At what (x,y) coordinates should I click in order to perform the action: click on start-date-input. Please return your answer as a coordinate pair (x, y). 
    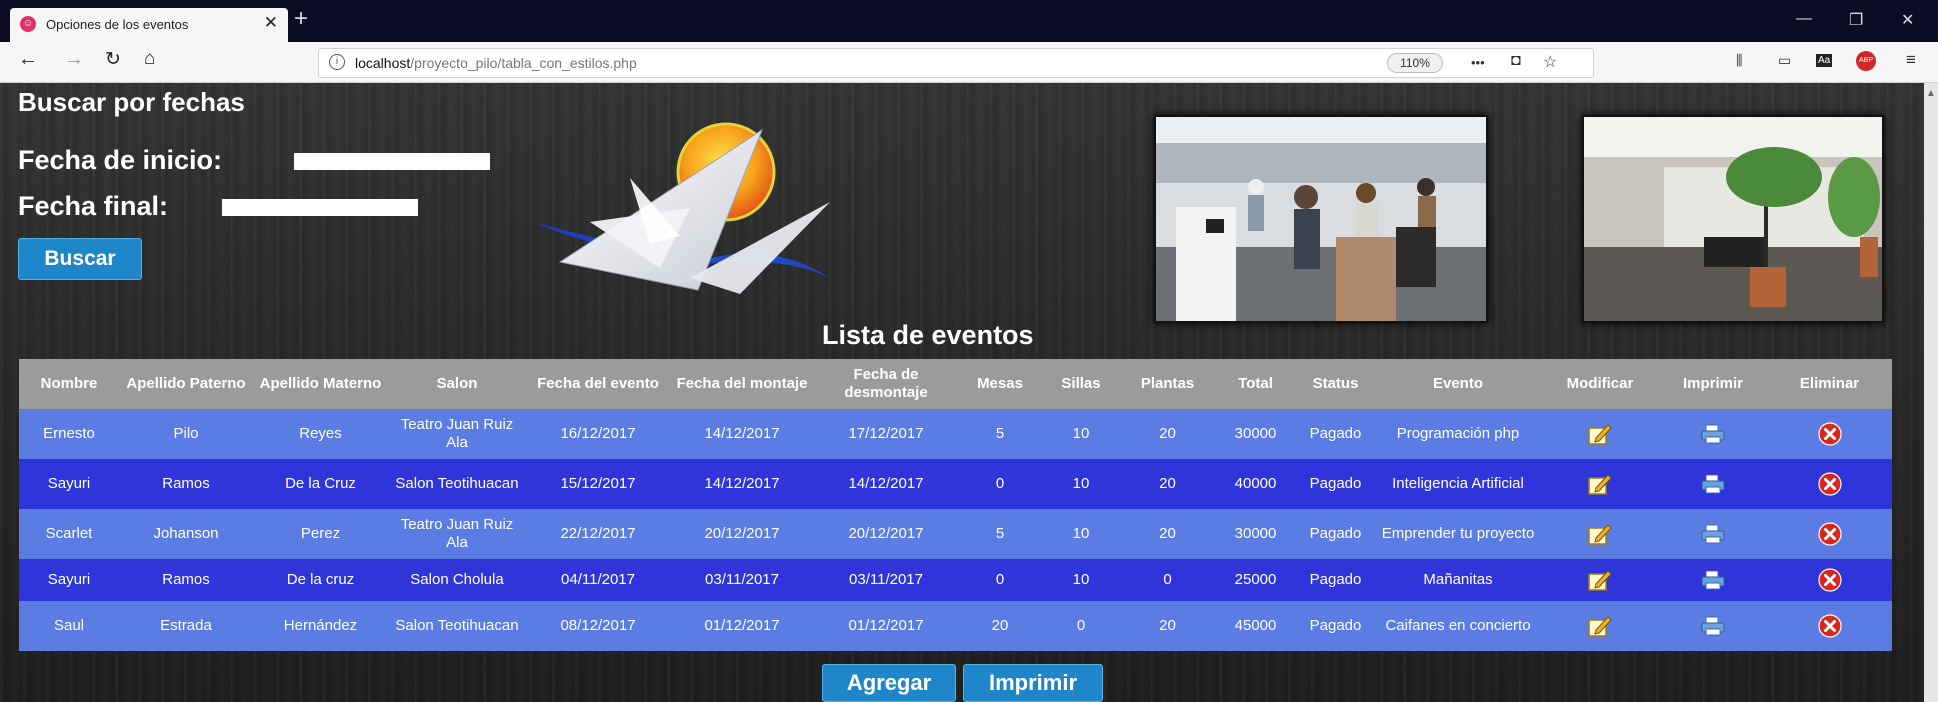
    Looking at the image, I should click on (392, 161).